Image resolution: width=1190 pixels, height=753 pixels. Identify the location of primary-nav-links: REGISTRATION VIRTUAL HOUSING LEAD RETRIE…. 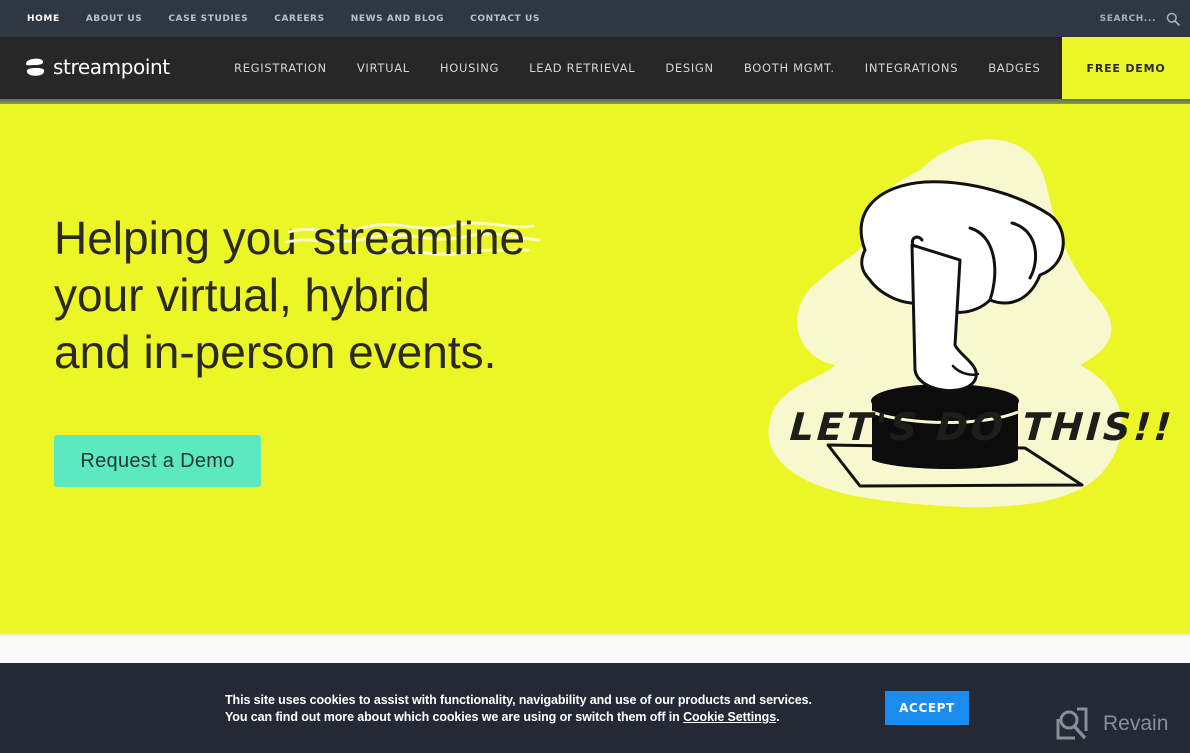
(652, 68).